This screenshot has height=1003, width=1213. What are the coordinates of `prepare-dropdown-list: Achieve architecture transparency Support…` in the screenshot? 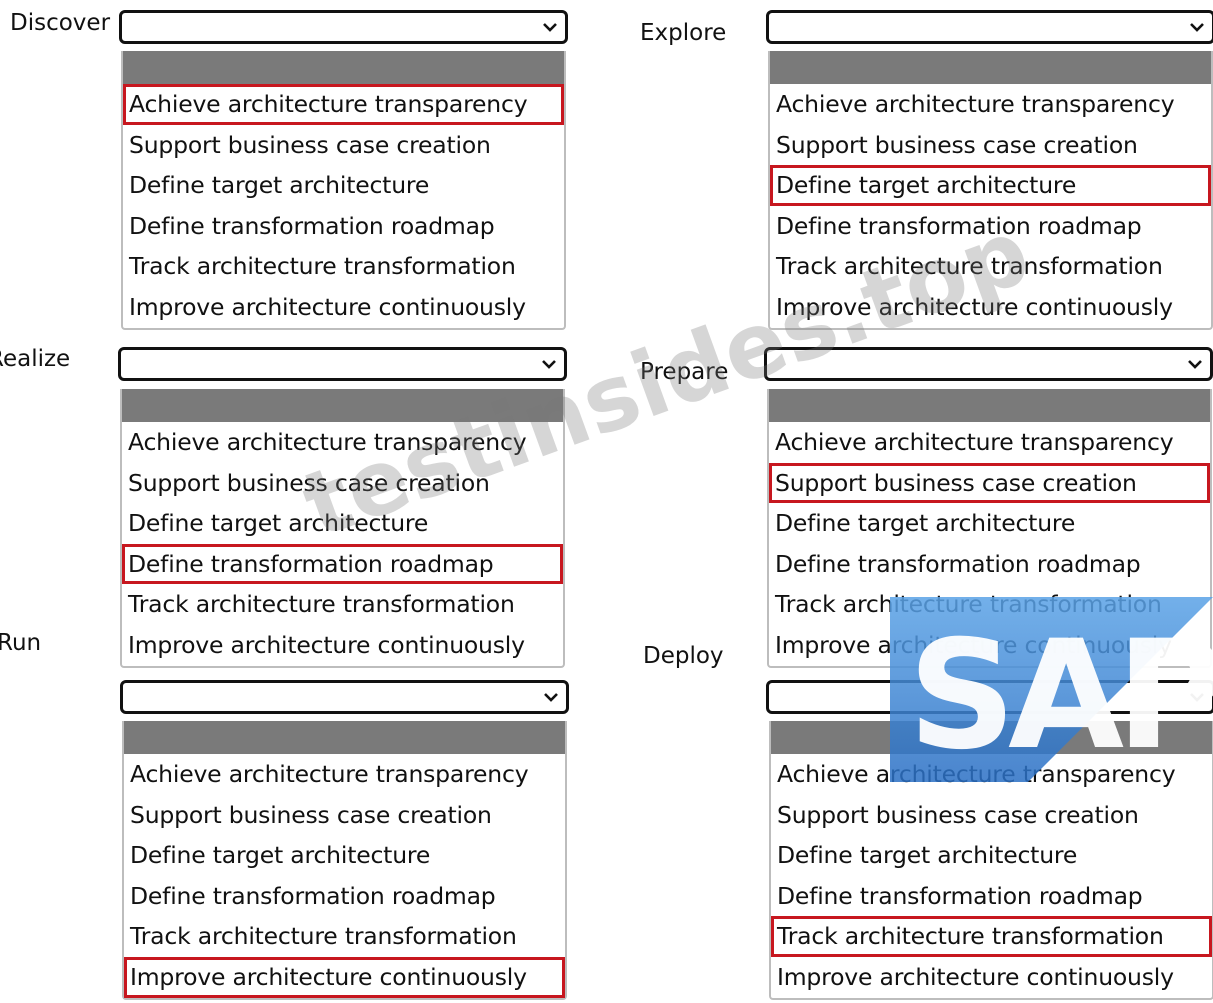 It's located at (989, 528).